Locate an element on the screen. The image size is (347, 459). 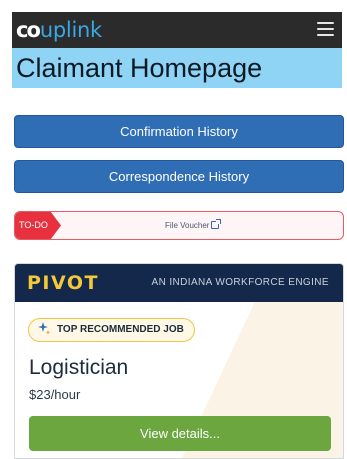
job-pay: $23/hour is located at coordinates (55, 394).